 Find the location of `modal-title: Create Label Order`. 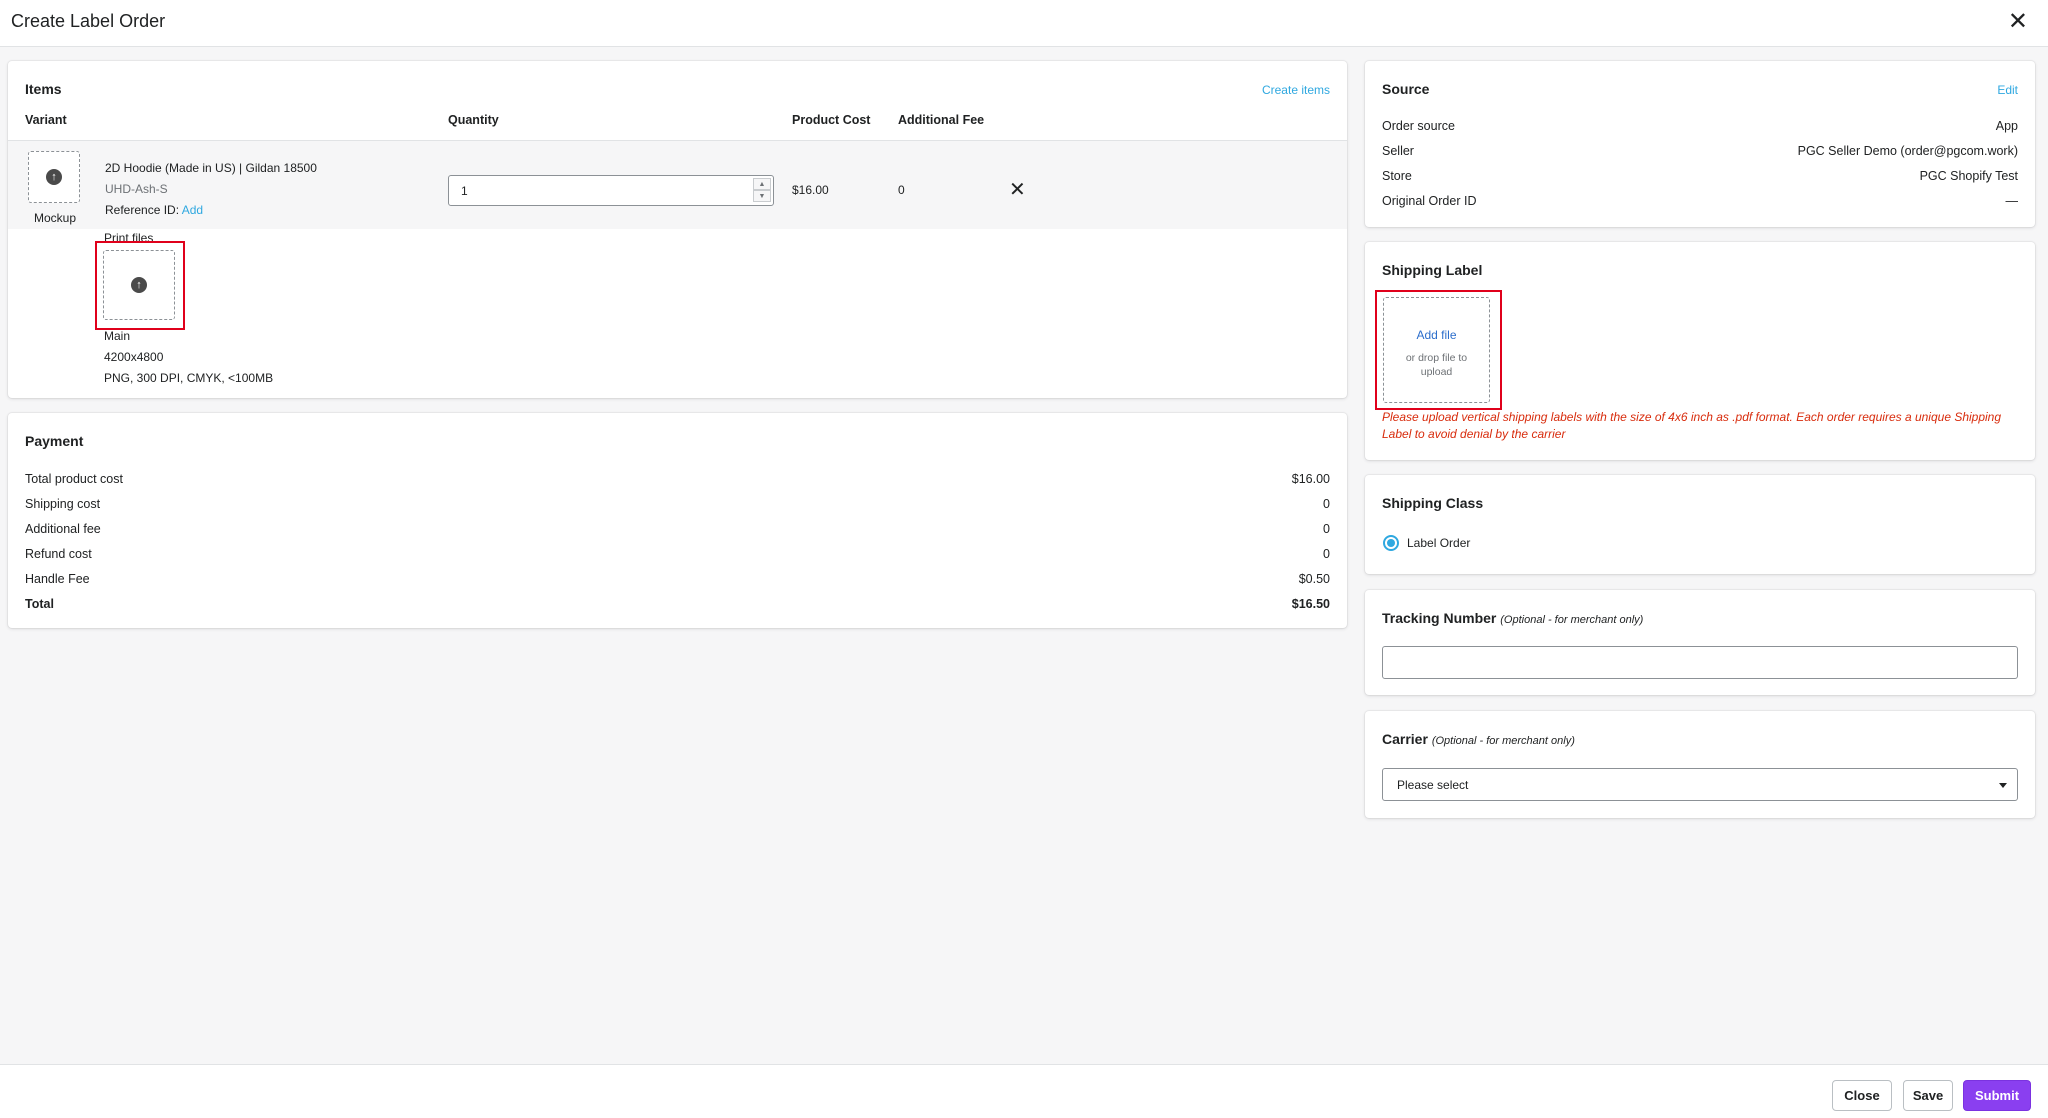

modal-title: Create Label Order is located at coordinates (88, 21).